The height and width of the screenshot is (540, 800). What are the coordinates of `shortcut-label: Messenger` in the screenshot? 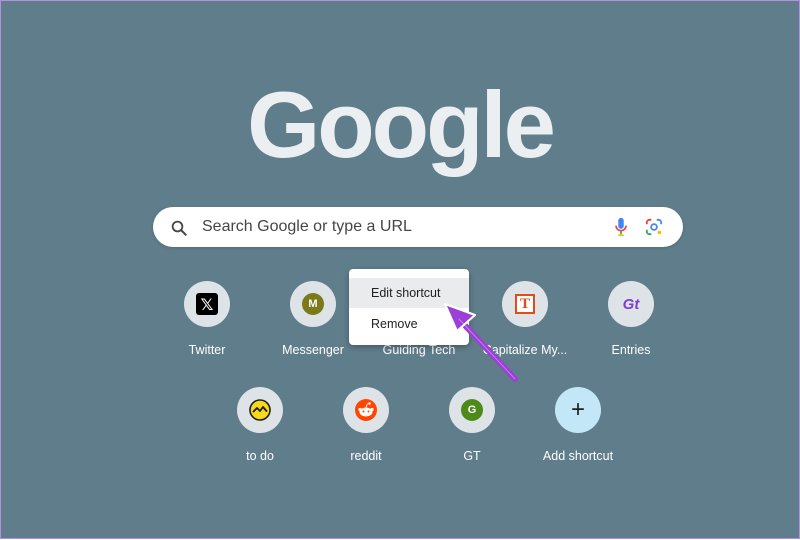 It's located at (313, 350).